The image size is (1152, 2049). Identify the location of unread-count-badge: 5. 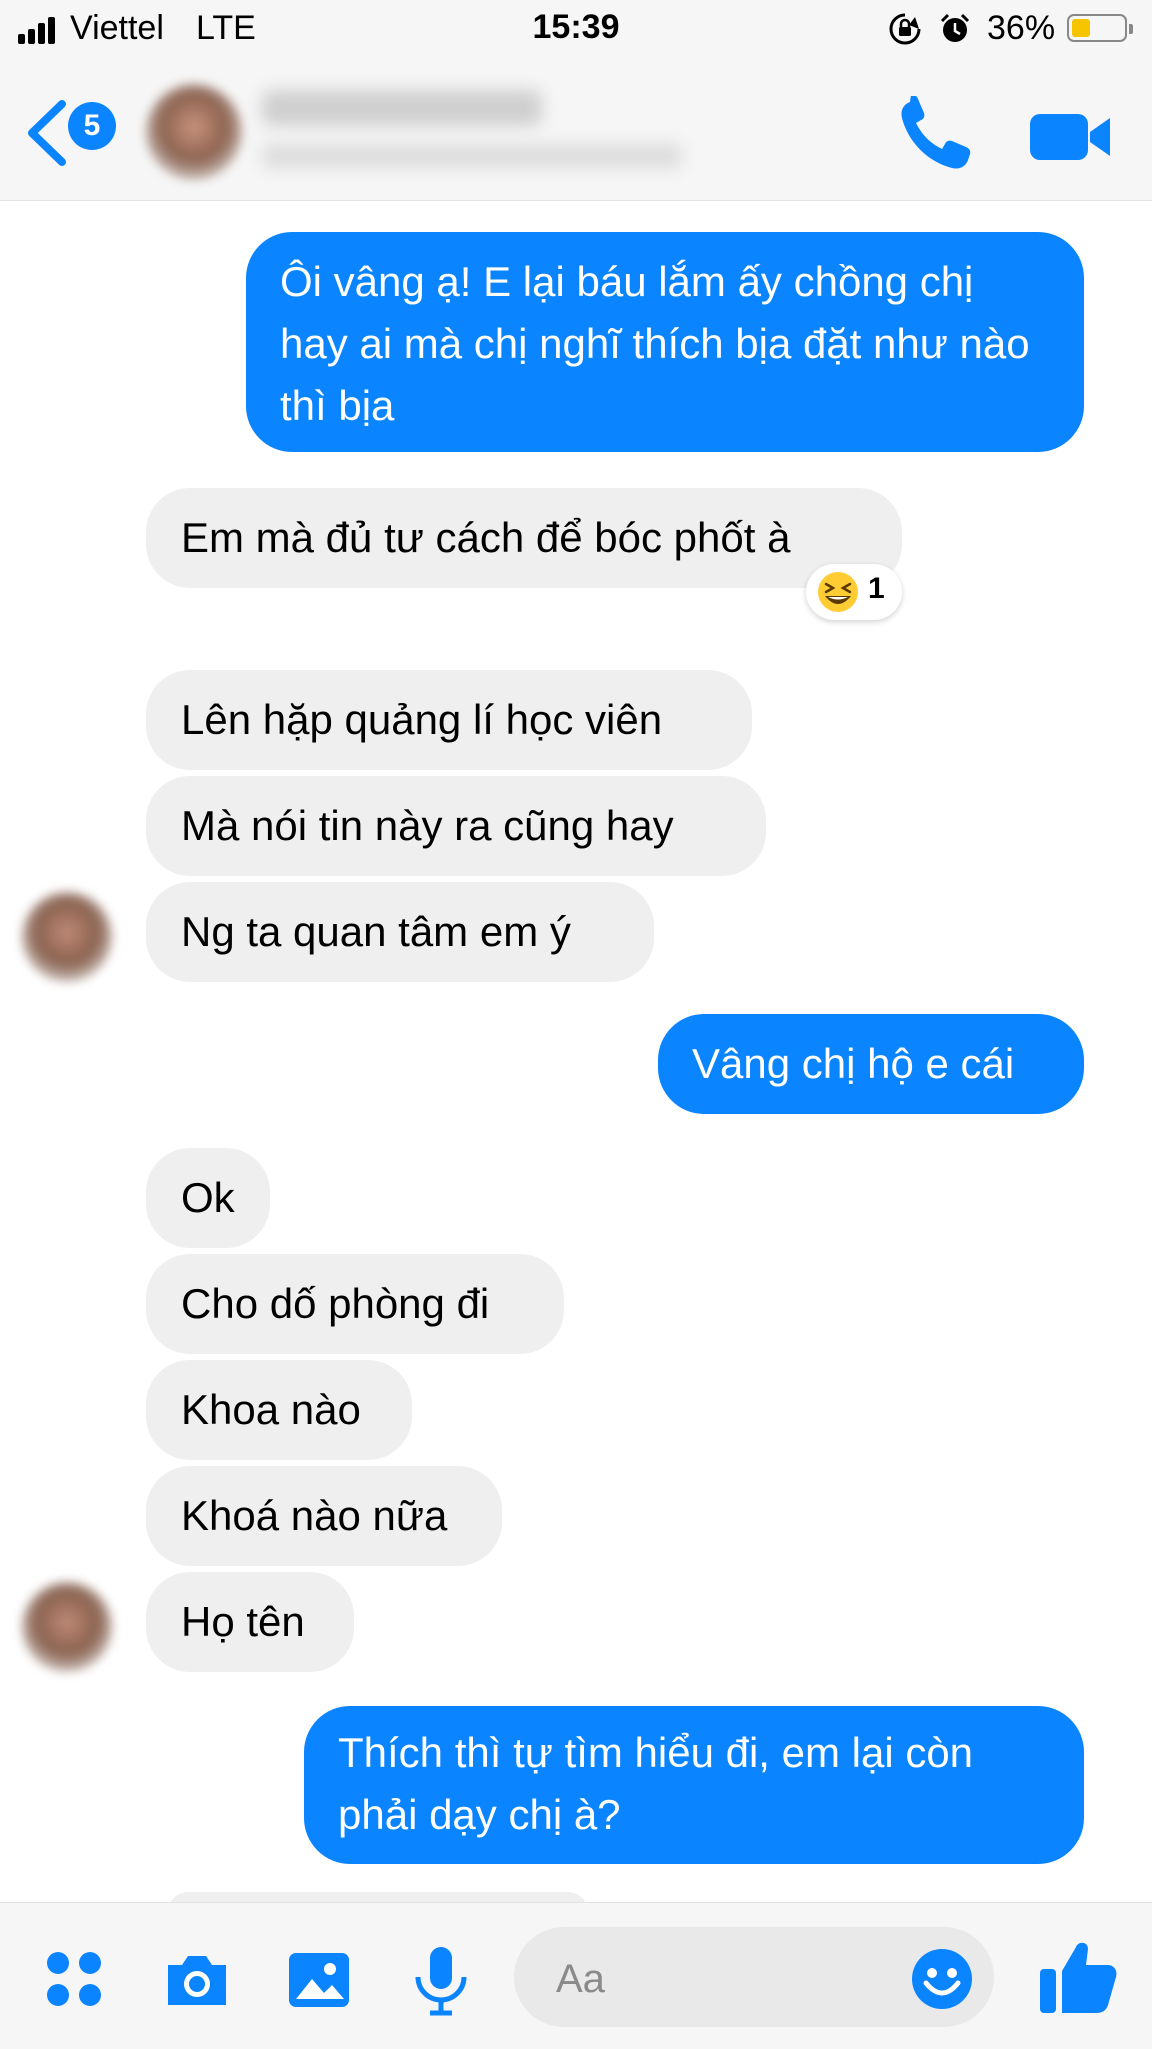
(92, 126).